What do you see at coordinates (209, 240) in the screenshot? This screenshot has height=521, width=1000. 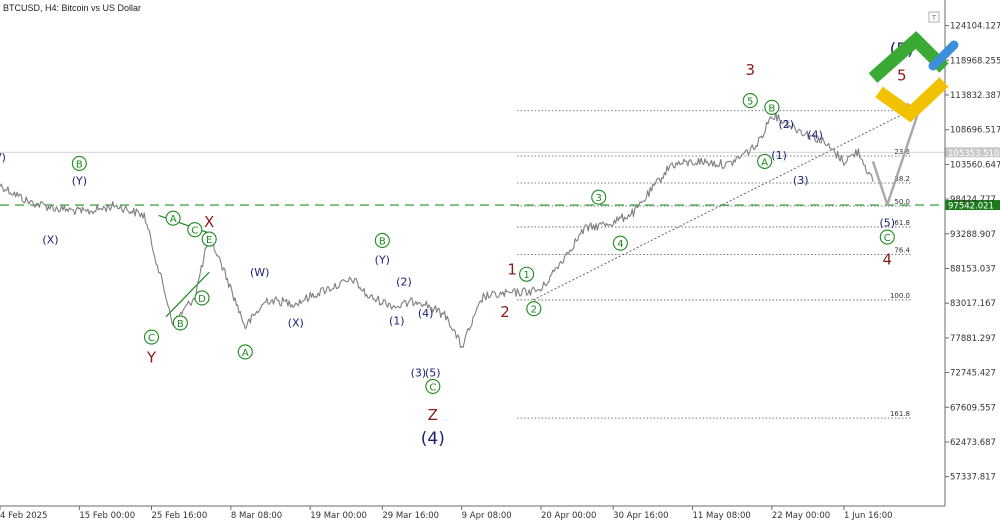 I see `wave-label: E` at bounding box center [209, 240].